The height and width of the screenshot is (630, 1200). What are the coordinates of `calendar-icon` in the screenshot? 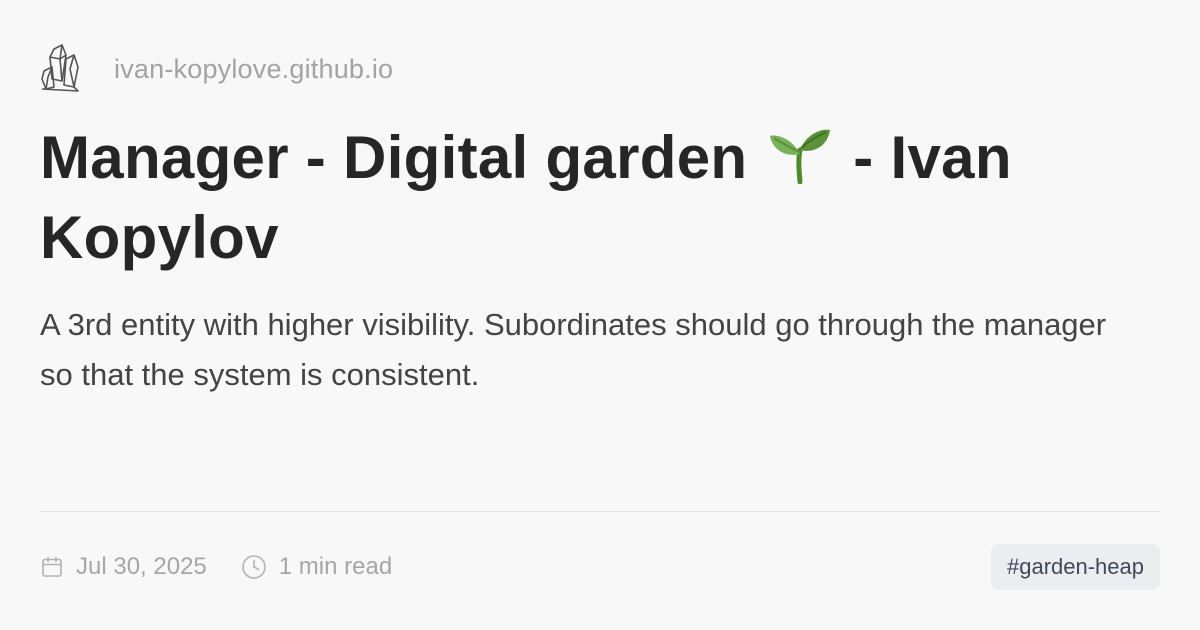 It's located at (52, 566).